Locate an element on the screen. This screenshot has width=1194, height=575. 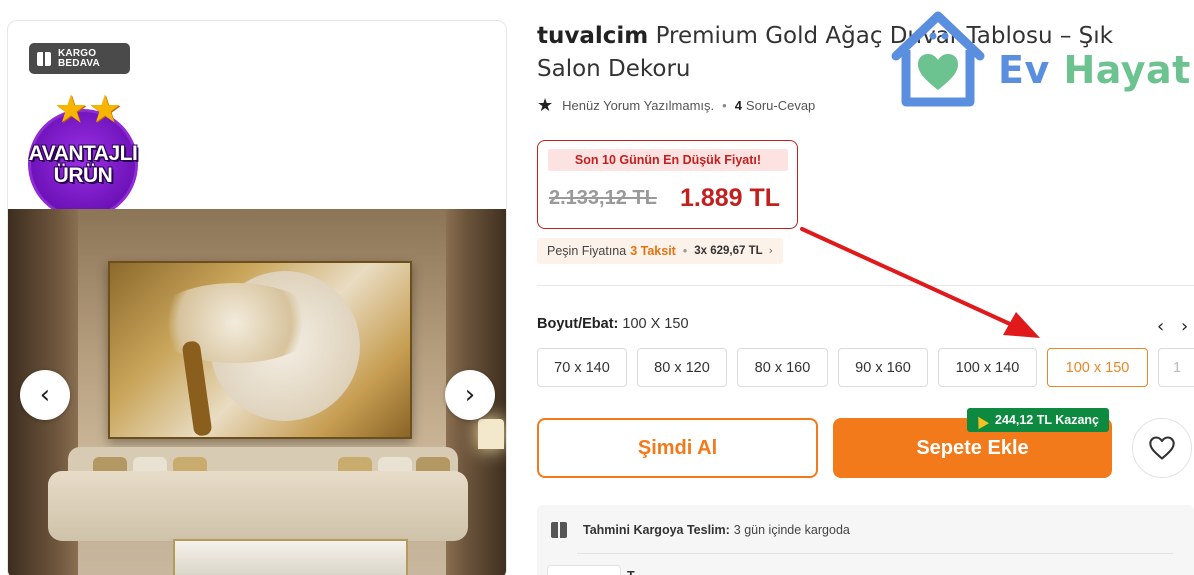
free-shipping-badge: KARGO BEDAVA is located at coordinates (79, 58).